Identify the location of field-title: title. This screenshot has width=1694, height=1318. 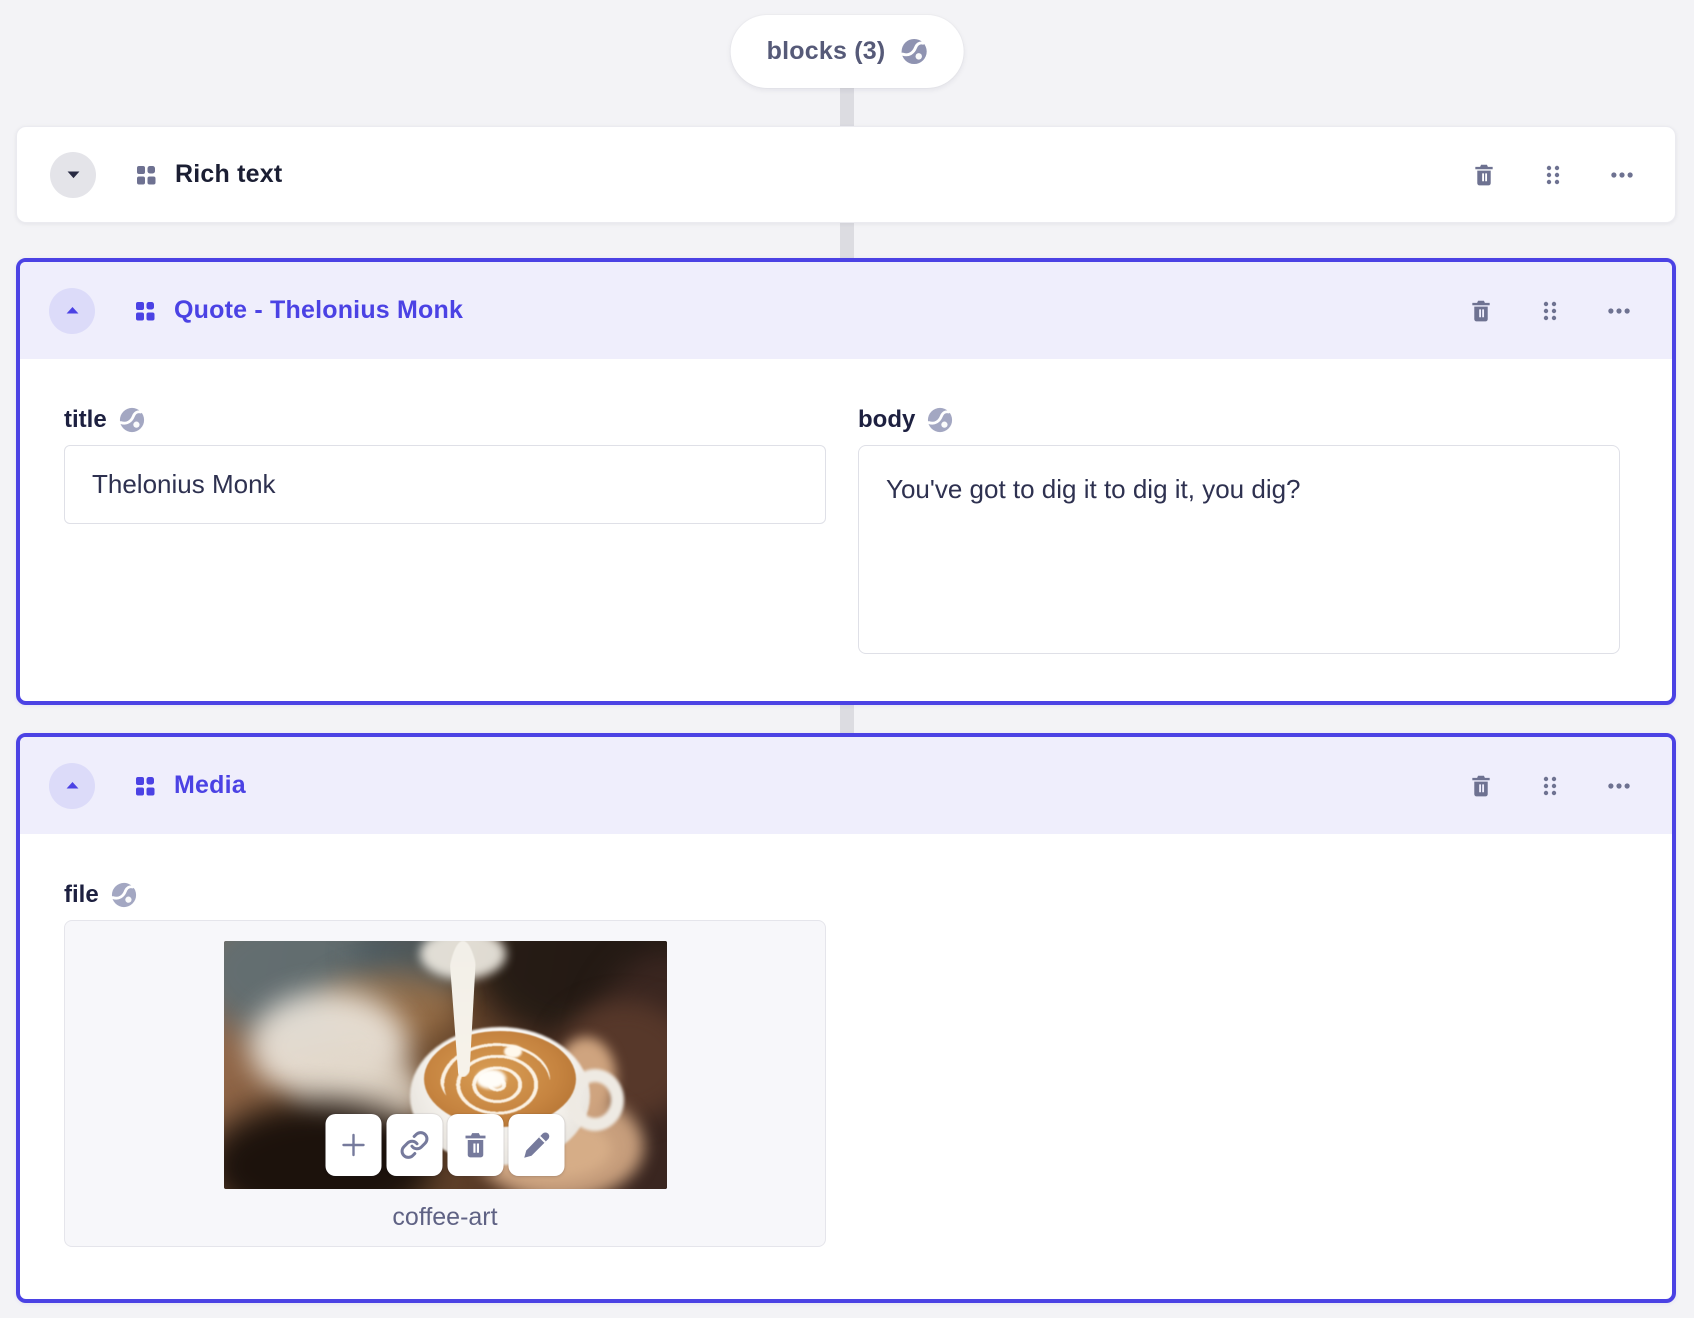
(445, 531).